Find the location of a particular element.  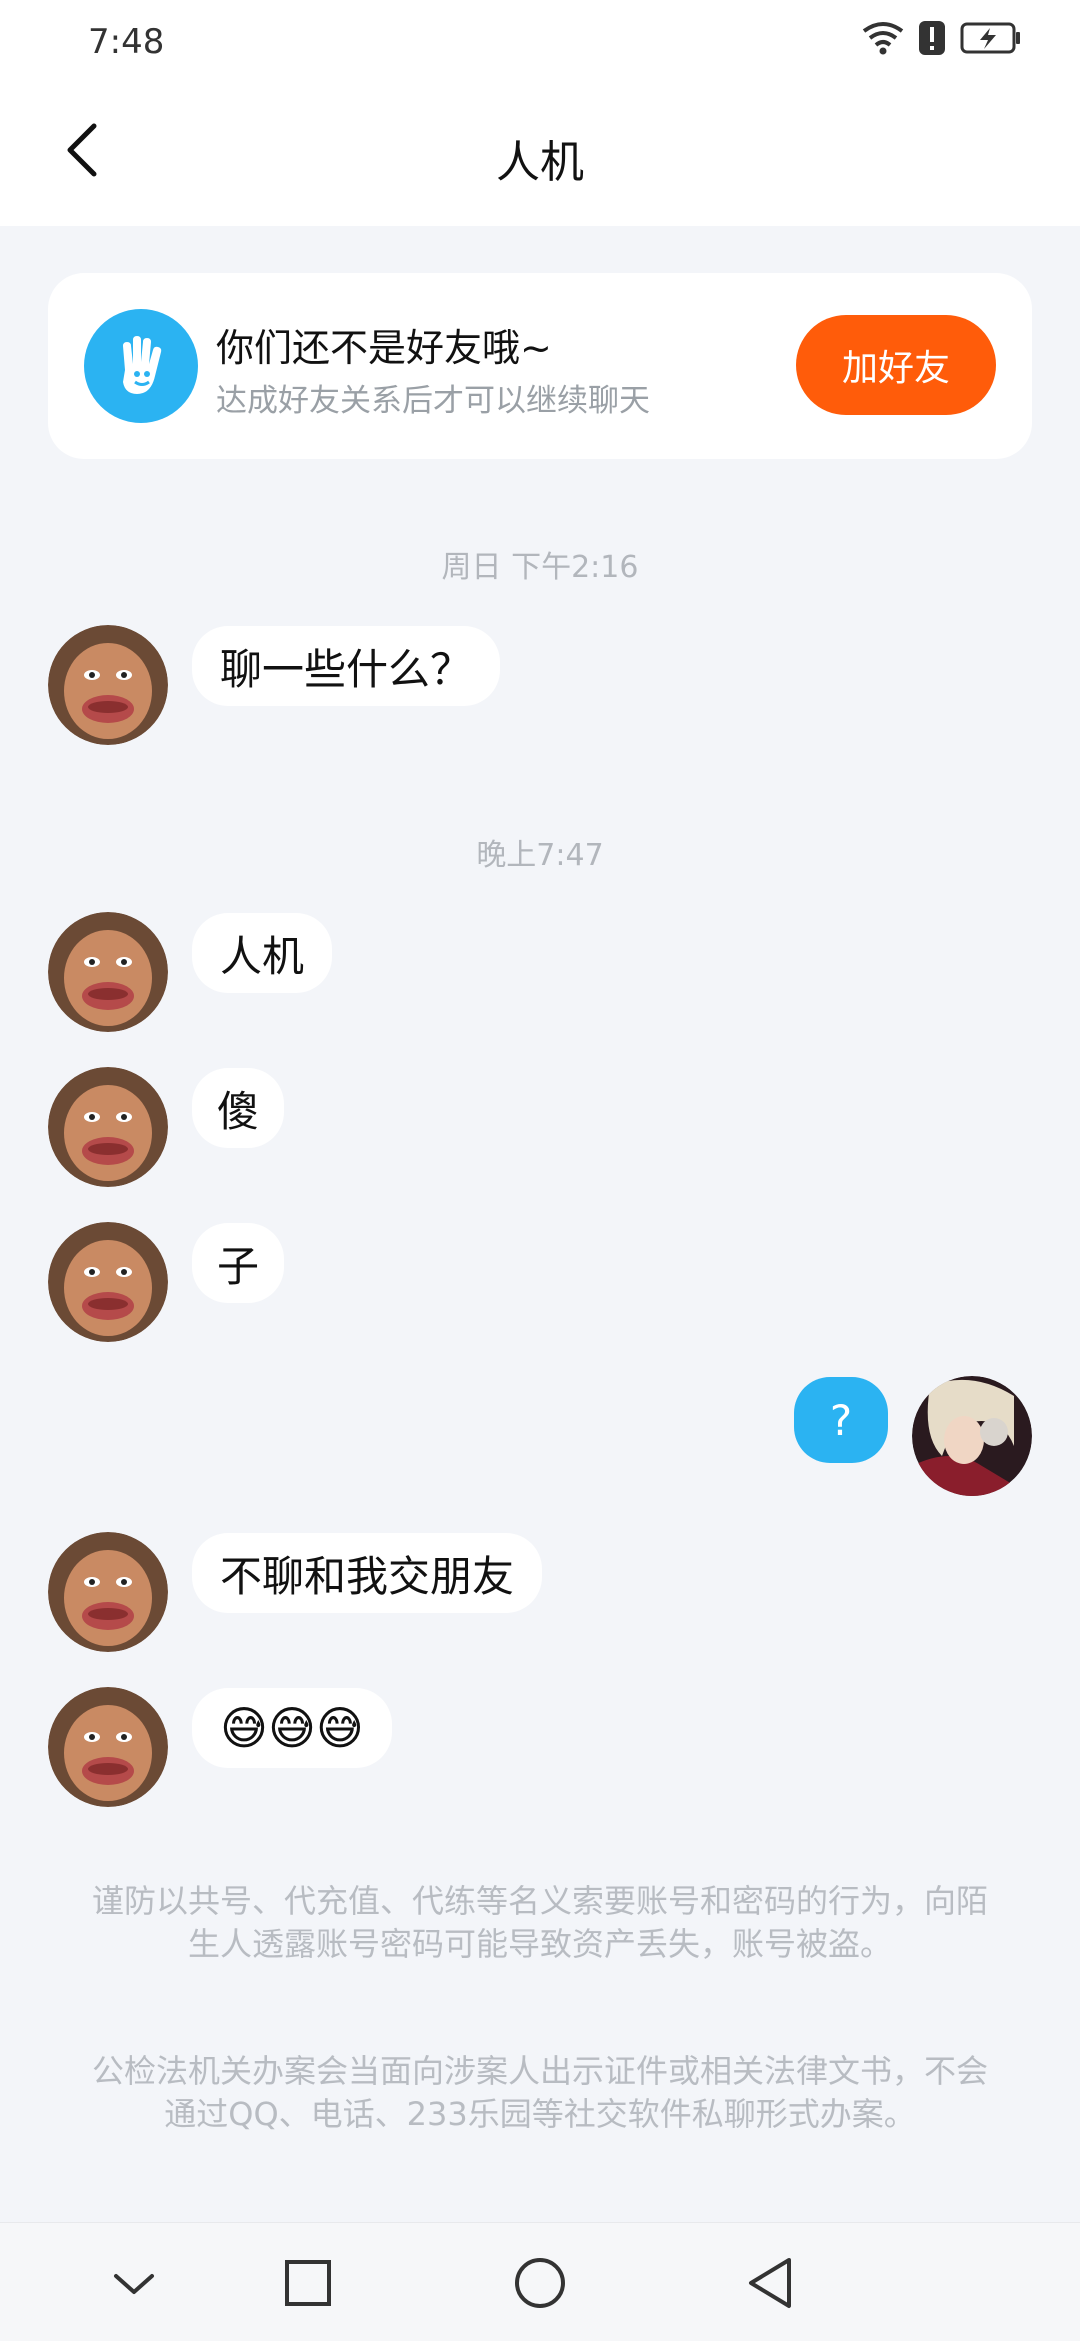

friend-request-card: 你们还不是好友哦~ 达成好友关系后才可以继续聊天 加好友 is located at coordinates (540, 366).